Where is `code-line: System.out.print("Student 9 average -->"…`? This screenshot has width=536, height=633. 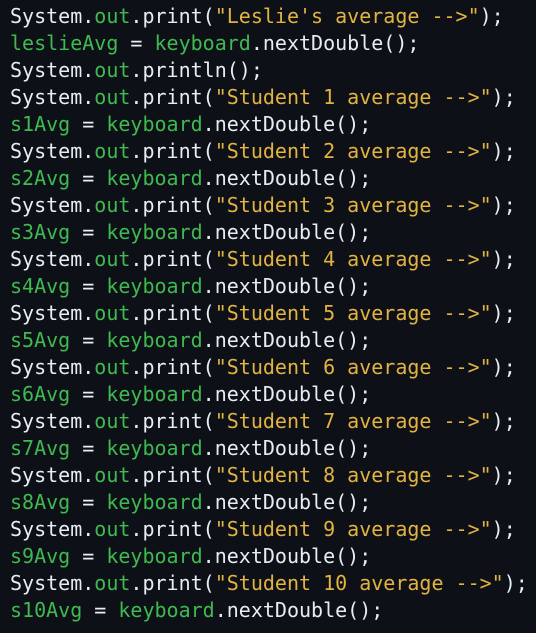 code-line: System.out.print("Student 9 average -->"… is located at coordinates (273, 529).